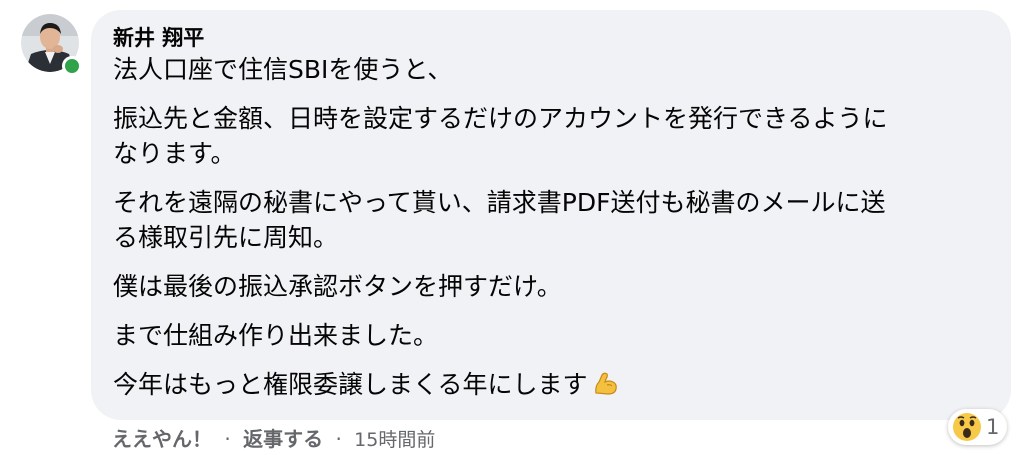 This screenshot has height=455, width=1024. Describe the element at coordinates (162, 439) in the screenshot. I see `like-action-link: ええやん！` at that location.